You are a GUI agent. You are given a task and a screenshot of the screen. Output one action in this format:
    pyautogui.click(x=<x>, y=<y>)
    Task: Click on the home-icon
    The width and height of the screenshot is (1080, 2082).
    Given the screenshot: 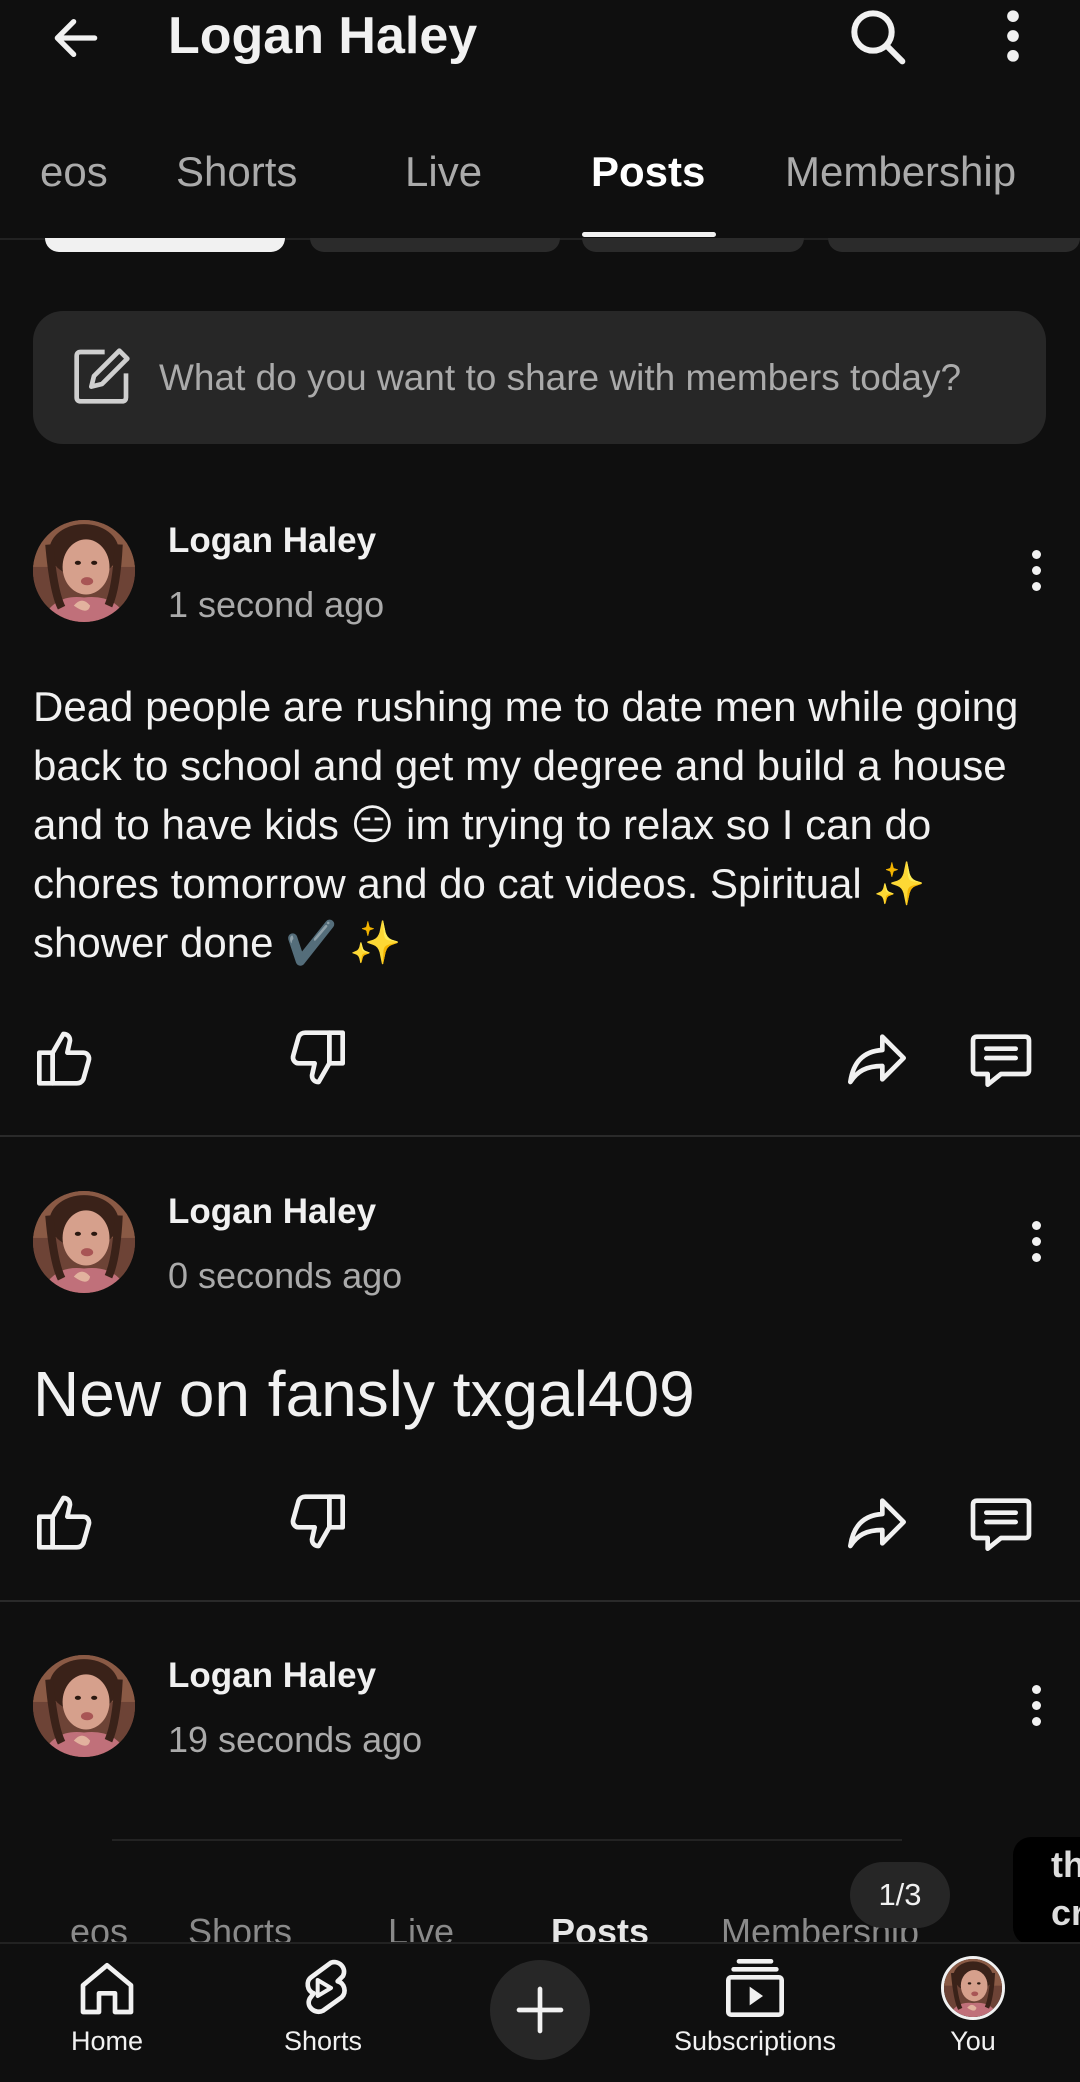 What is the action you would take?
    pyautogui.click(x=107, y=1989)
    